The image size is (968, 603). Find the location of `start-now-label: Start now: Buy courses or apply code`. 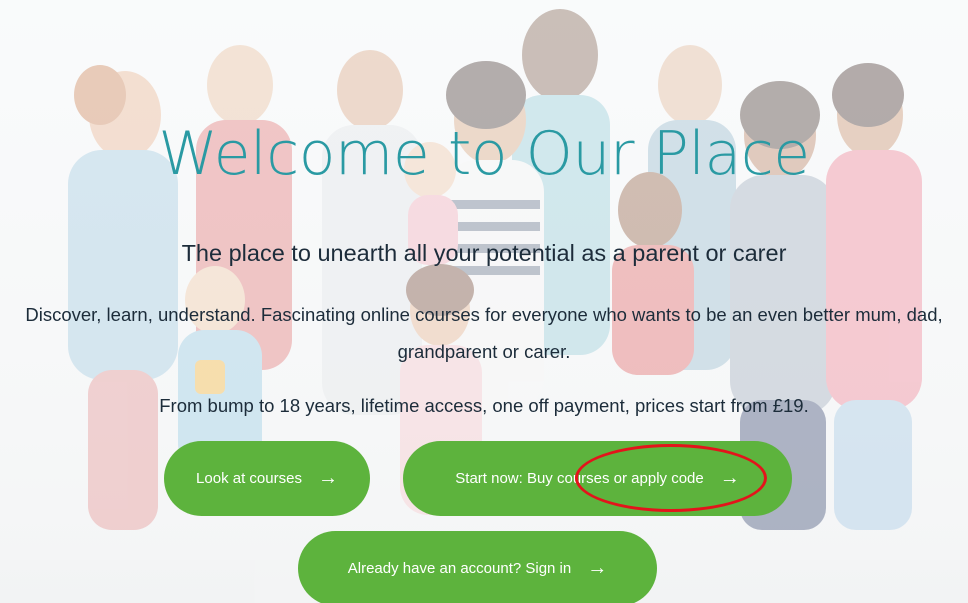

start-now-label: Start now: Buy courses or apply code is located at coordinates (579, 478).